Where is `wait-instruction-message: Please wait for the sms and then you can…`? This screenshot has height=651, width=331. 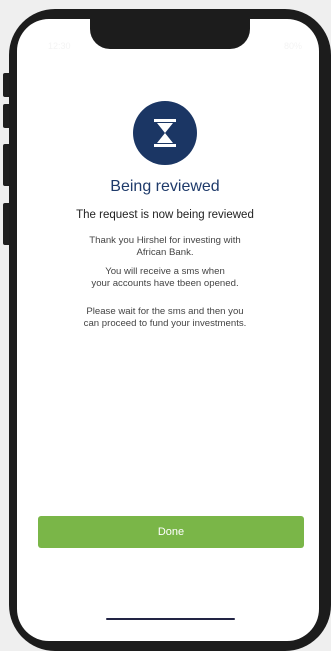 wait-instruction-message: Please wait for the sms and then you can… is located at coordinates (165, 318).